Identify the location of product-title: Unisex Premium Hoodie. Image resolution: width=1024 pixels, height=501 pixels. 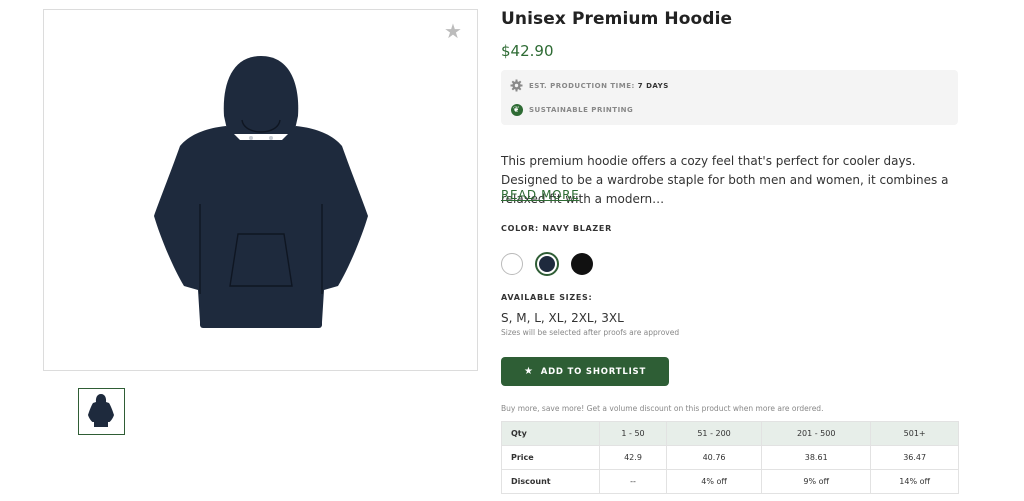
(617, 19).